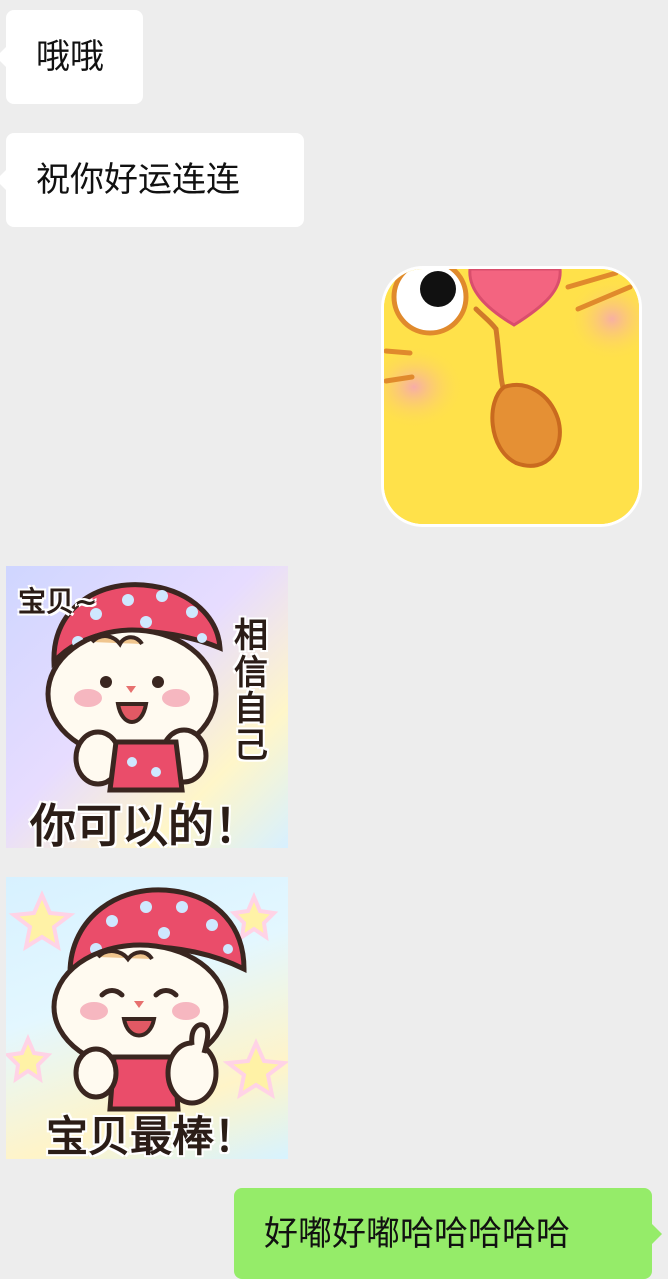 This screenshot has height=1279, width=668. I want to click on sticker-caption-side: 相信自己, so click(251, 691).